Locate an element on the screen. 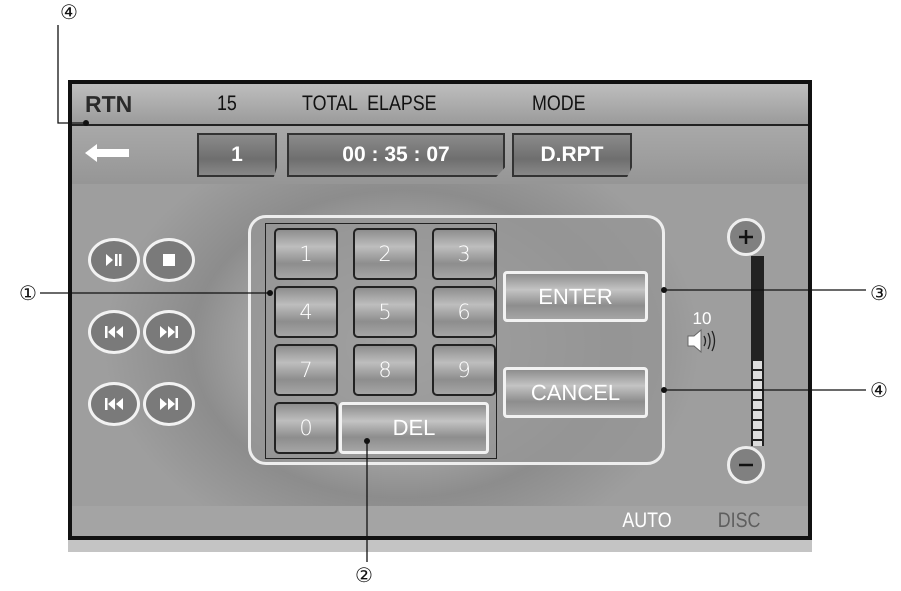 This screenshot has height=591, width=901. callout-number: ① is located at coordinates (28, 293).